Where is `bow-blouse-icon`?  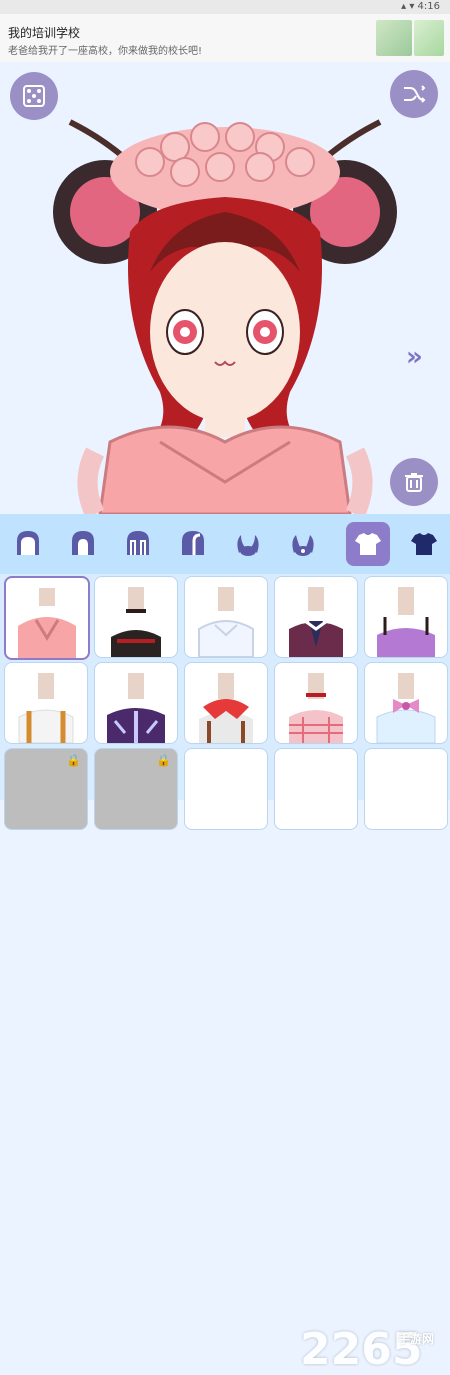
bow-blouse-icon is located at coordinates (406, 708).